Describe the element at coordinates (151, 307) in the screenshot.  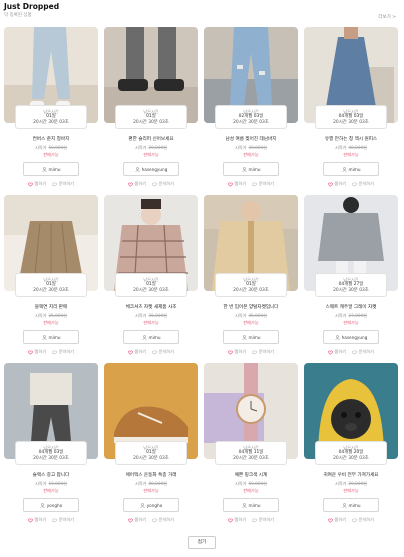
I see `product-title: 체크셔츠 자켓 새제품 사조` at that location.